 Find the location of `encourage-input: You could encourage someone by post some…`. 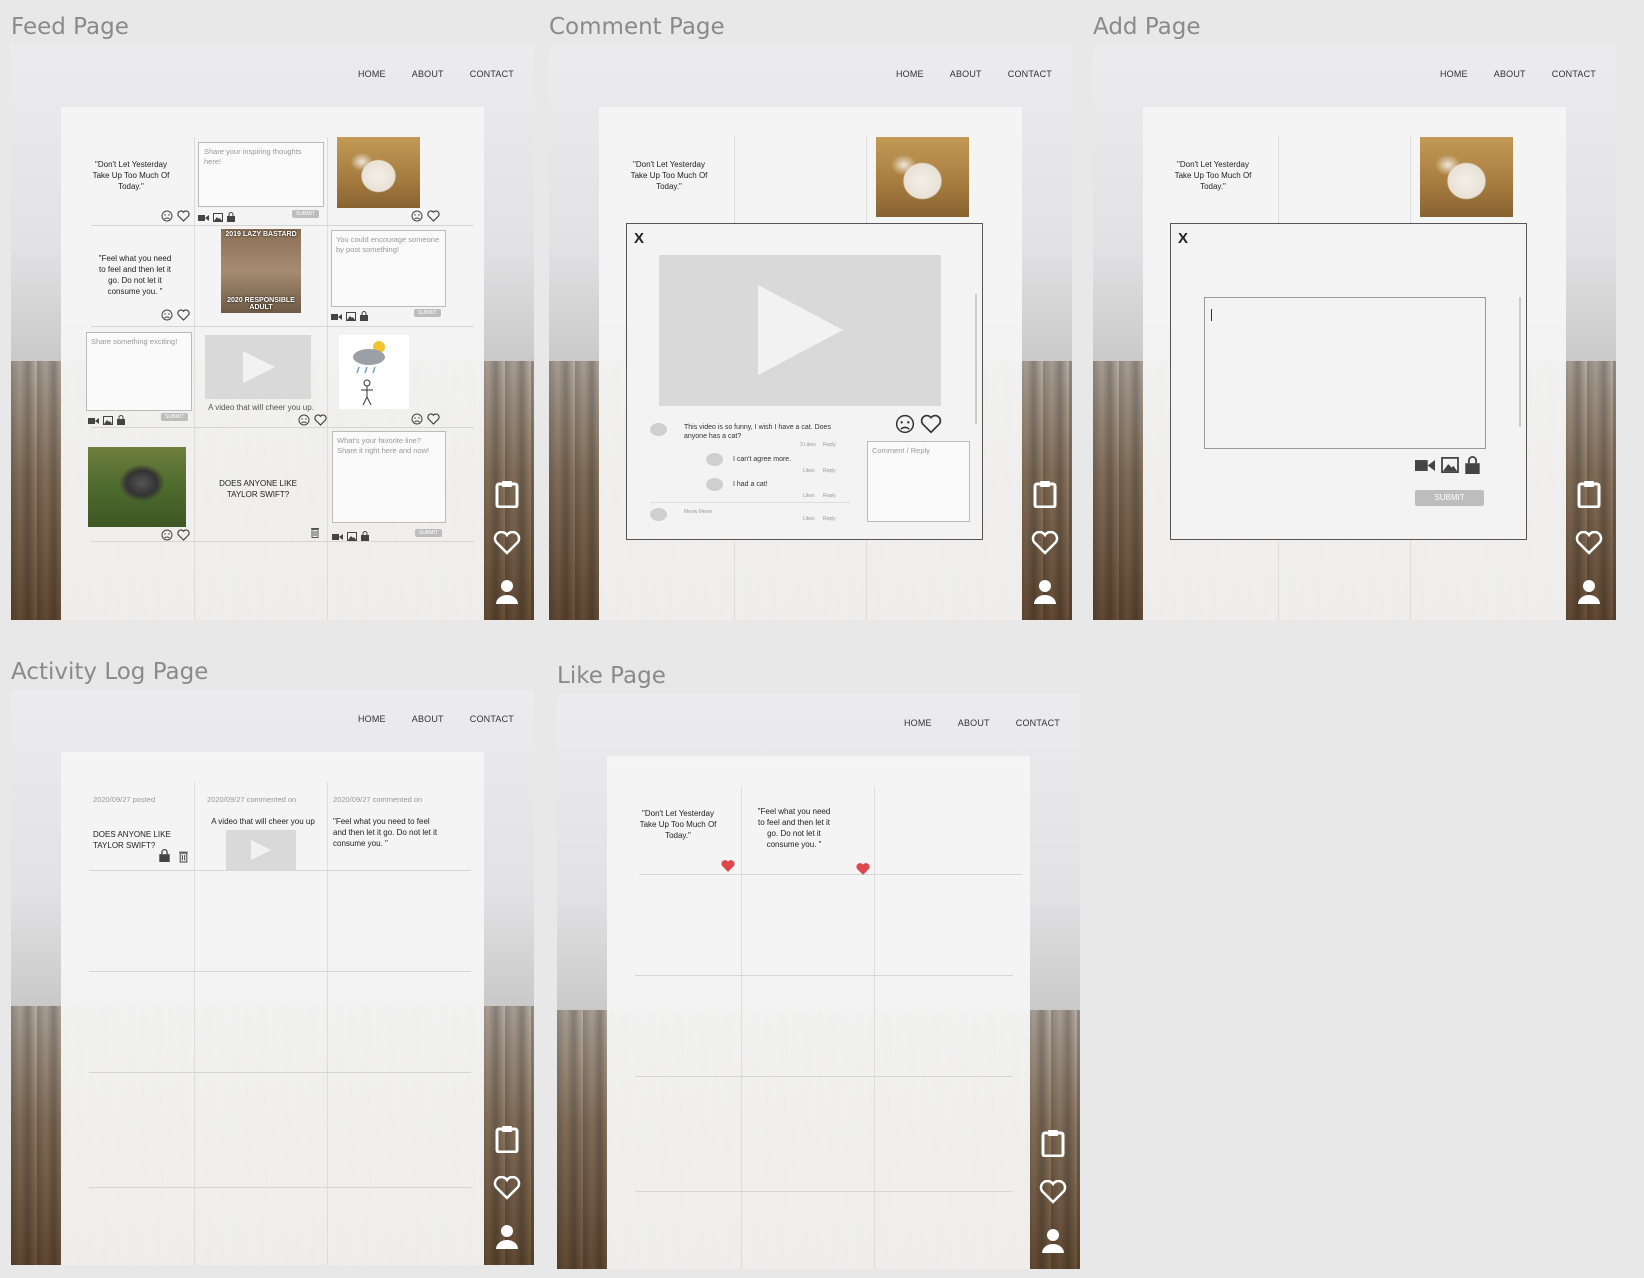

encourage-input: You could encourage someone by post some… is located at coordinates (388, 268).